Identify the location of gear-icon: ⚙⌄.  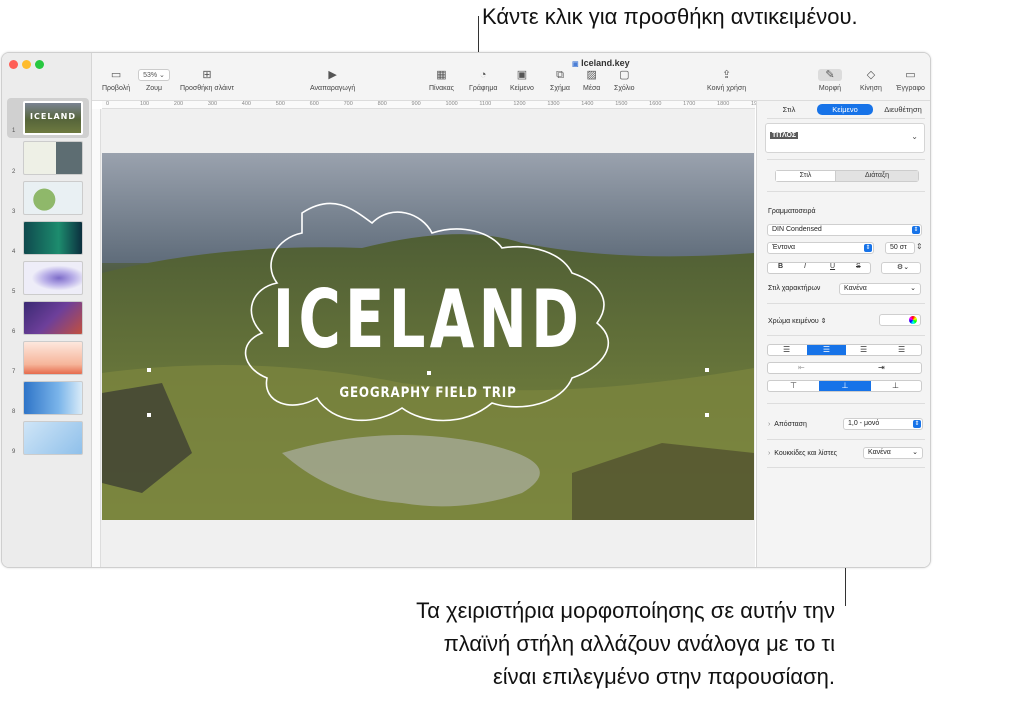
(903, 267).